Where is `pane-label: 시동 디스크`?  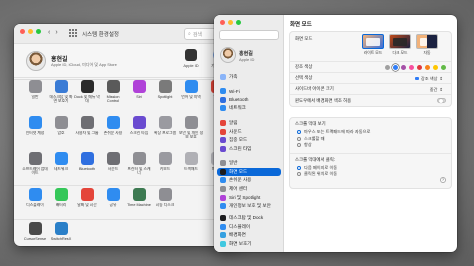
pane-label: 시동 디스크 is located at coordinates (165, 205).